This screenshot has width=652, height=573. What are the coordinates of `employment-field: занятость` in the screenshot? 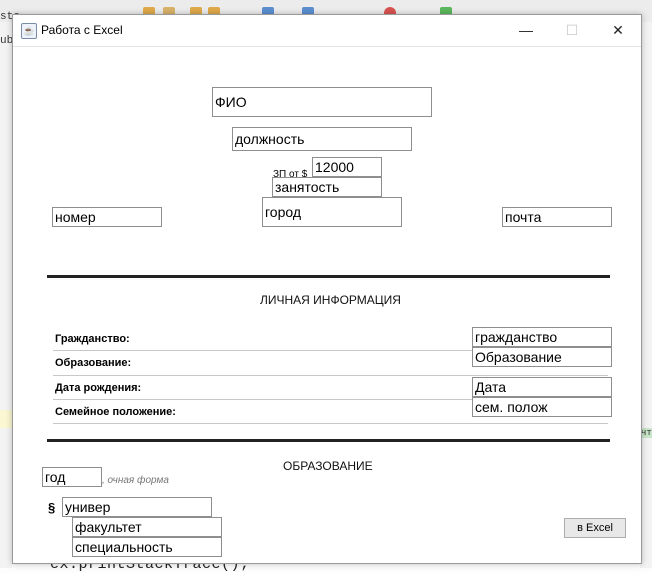 It's located at (327, 187).